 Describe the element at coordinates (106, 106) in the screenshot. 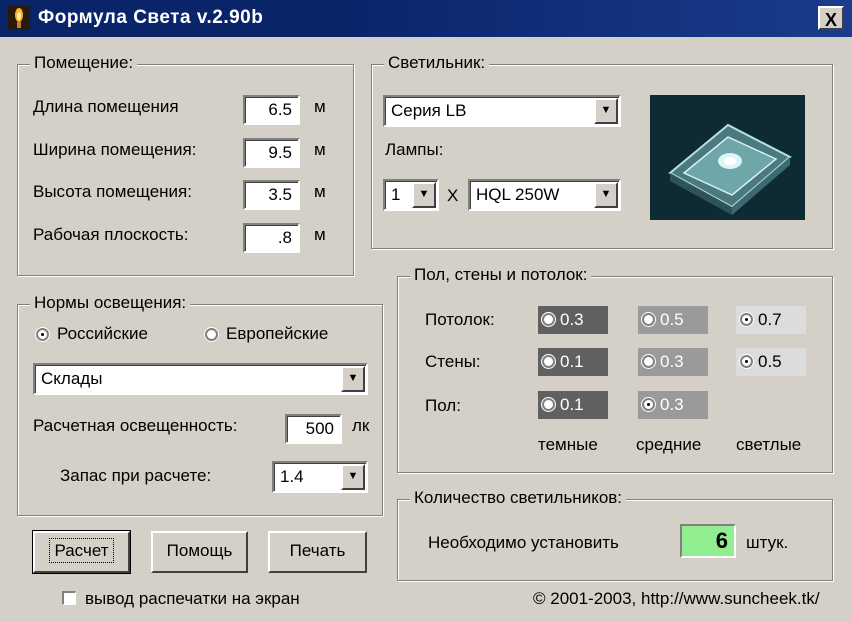

I see `room-length-label: Длина помещения` at that location.